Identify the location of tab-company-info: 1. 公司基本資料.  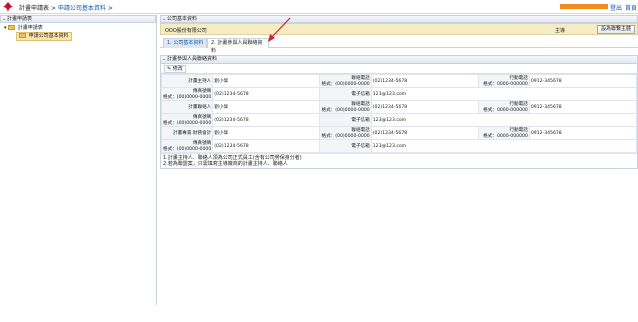
(185, 43).